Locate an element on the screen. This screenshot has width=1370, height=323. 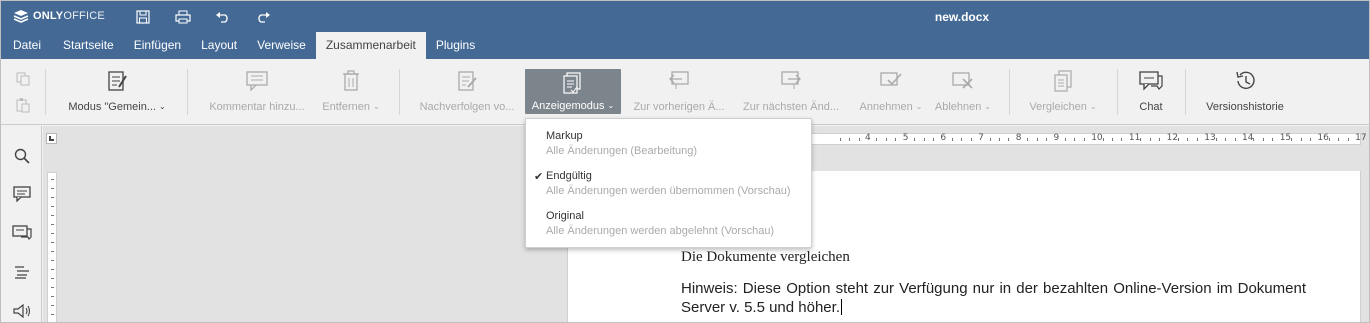
tab-startseite: Startseite is located at coordinates (88, 45).